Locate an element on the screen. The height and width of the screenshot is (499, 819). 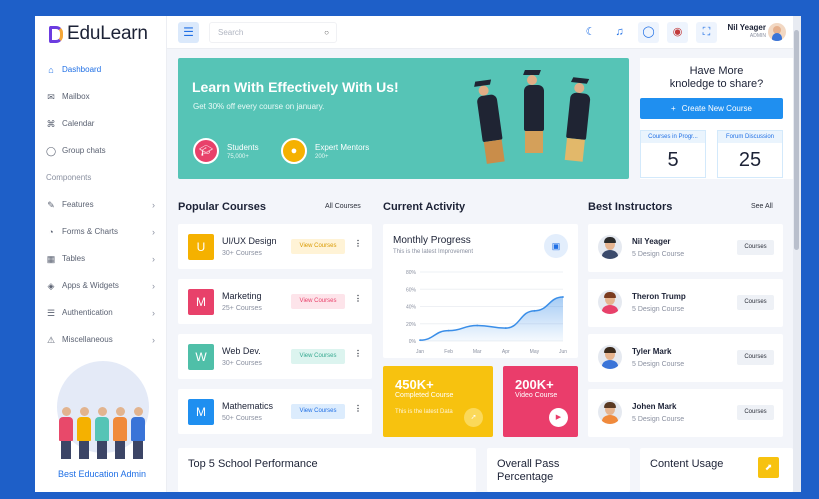
expand-icon: ⬈ is located at coordinates (768, 467).